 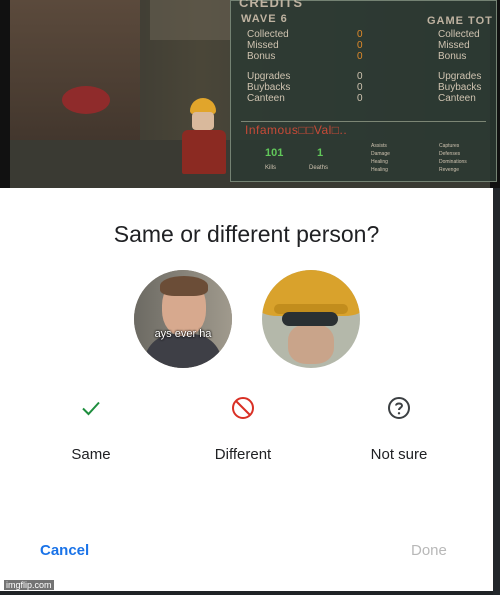 What do you see at coordinates (263, 45) in the screenshot?
I see `wave-row: Missed` at bounding box center [263, 45].